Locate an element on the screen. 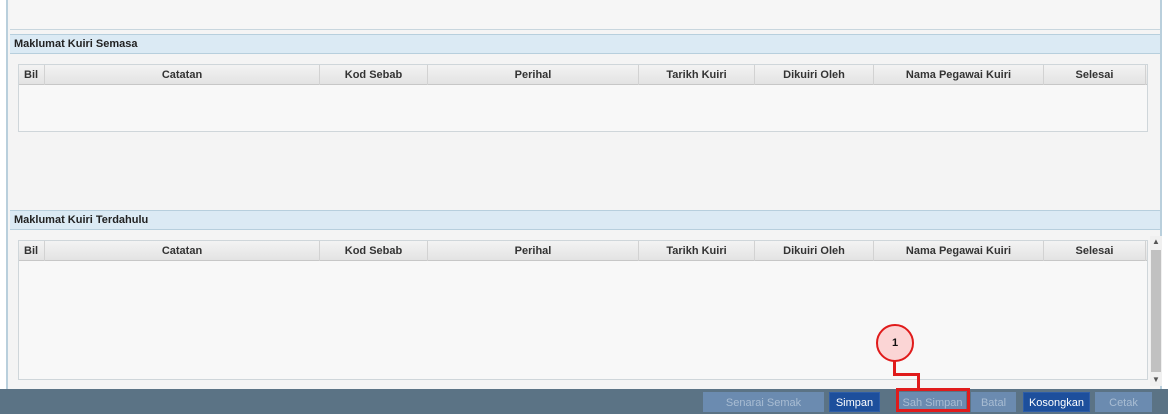 The width and height of the screenshot is (1168, 414). scroll-down-icon: ▼ is located at coordinates (1156, 380).